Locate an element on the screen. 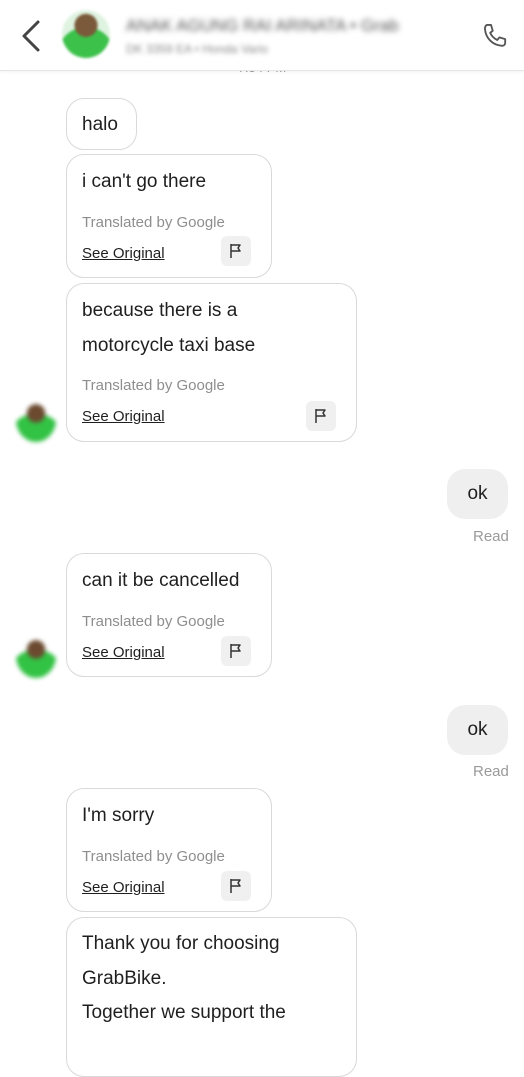 The width and height of the screenshot is (524, 1077). message-text-line-2: motorcycle taxi base is located at coordinates (169, 345).